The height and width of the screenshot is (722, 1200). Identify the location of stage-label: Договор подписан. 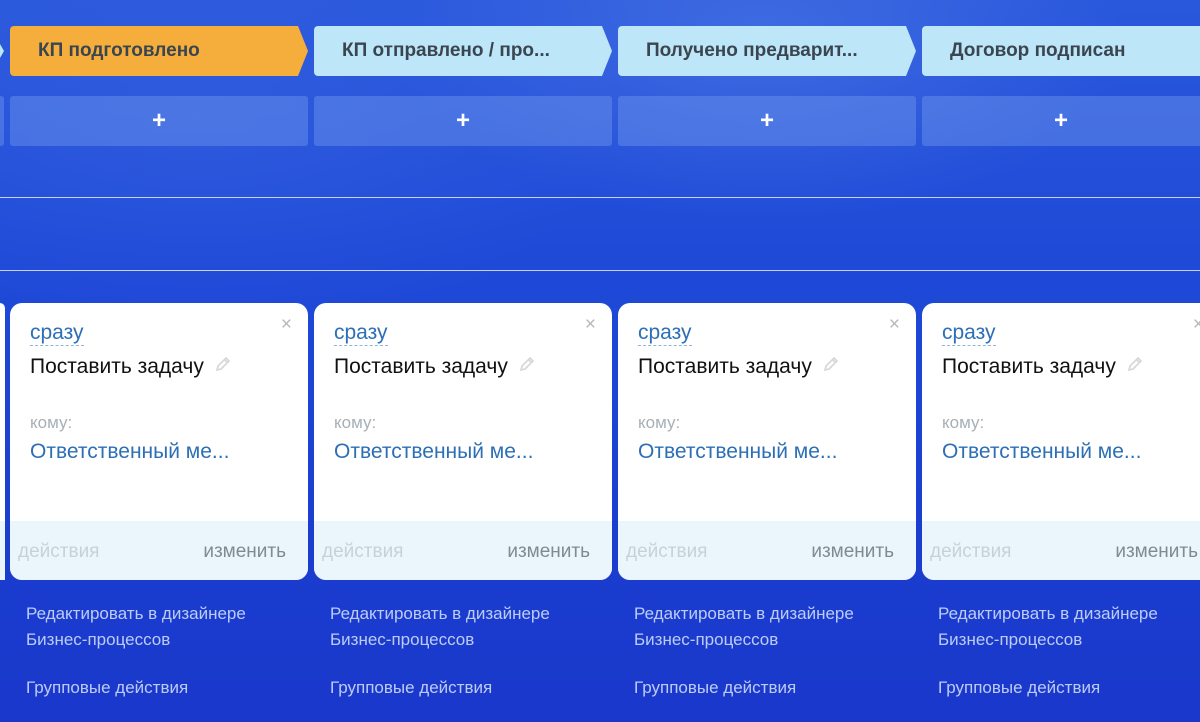
(1038, 50).